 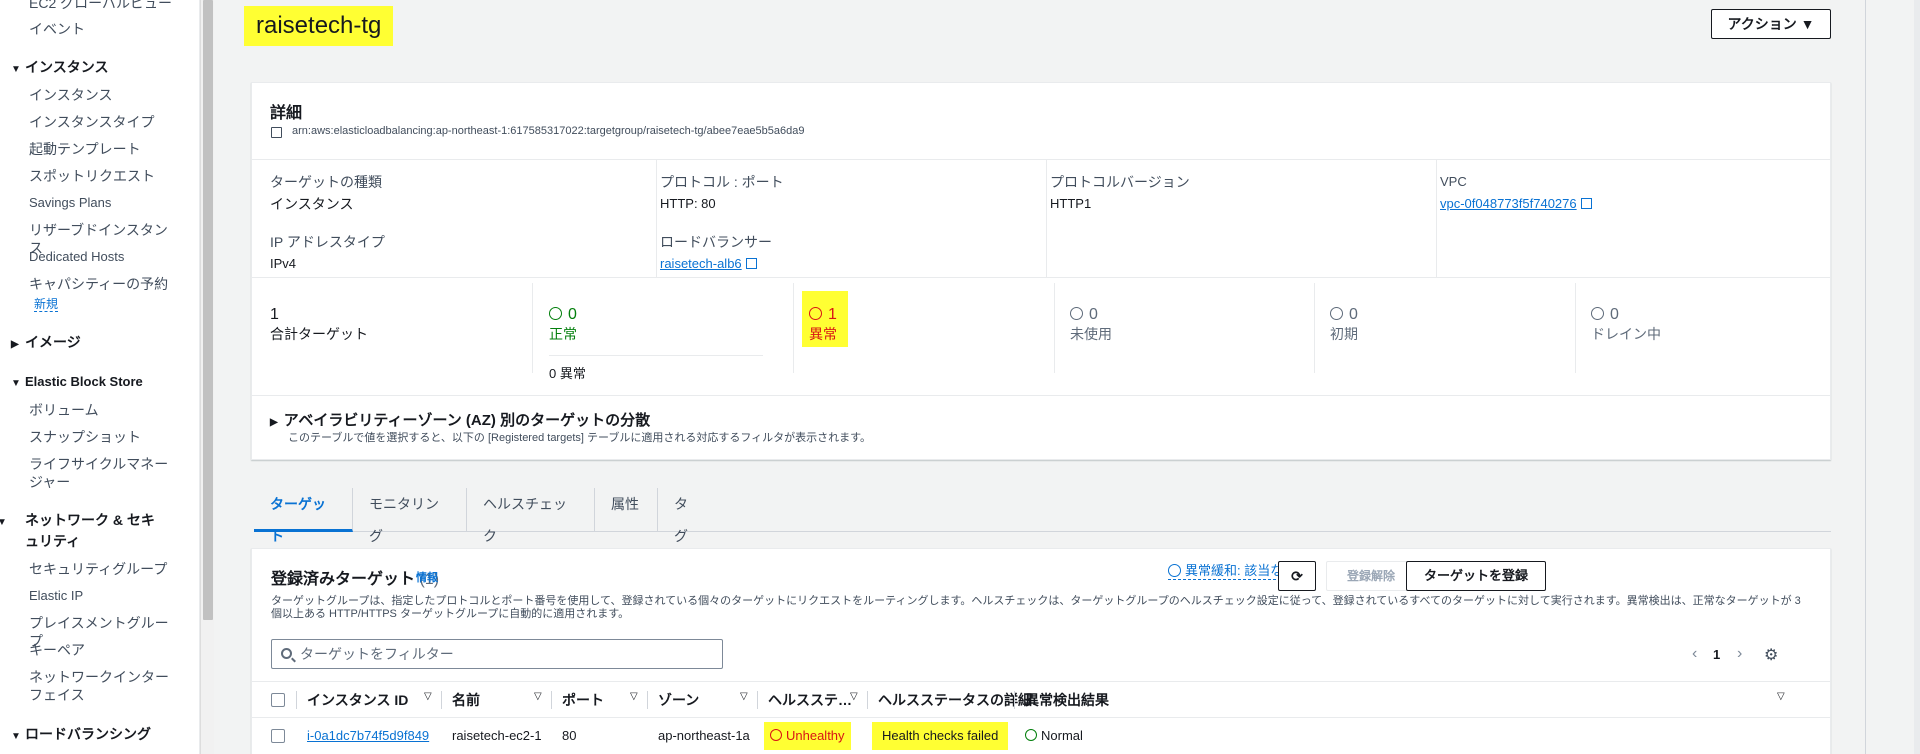 What do you see at coordinates (704, 735) in the screenshot?
I see `target-zone: ap-northeast-1a` at bounding box center [704, 735].